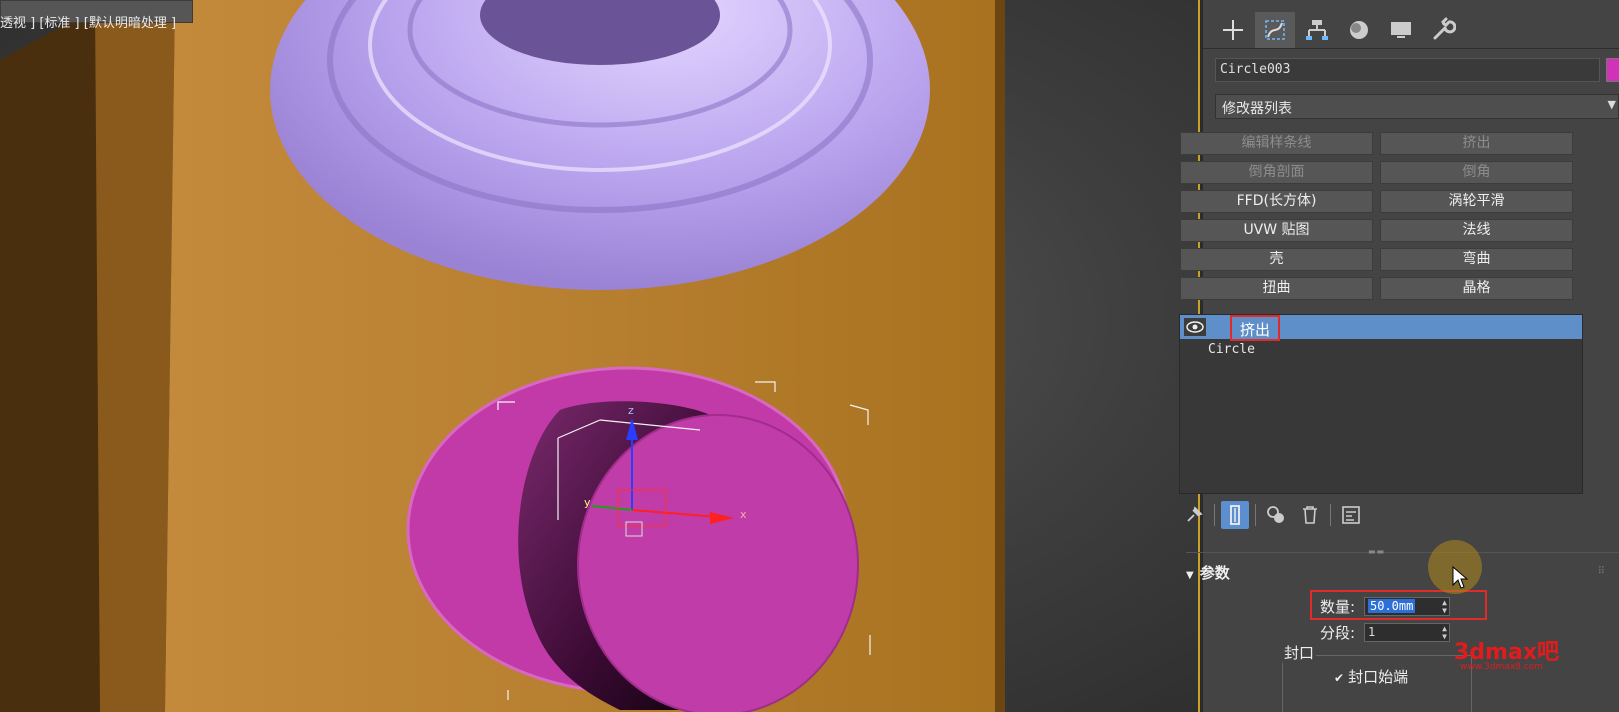  What do you see at coordinates (55, 356) in the screenshot?
I see `box-left-shadow` at bounding box center [55, 356].